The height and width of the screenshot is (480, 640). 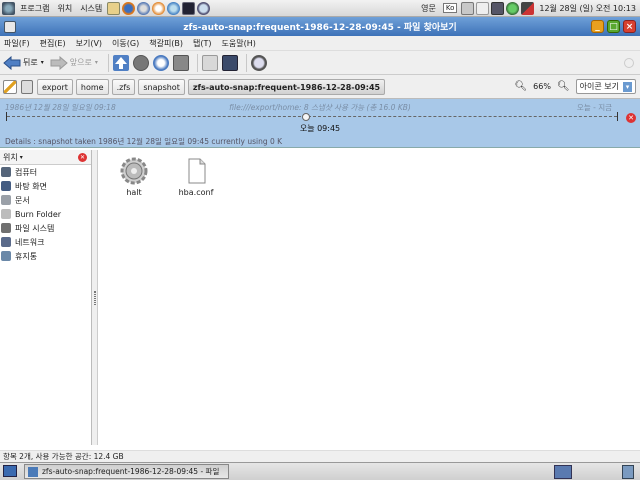 I want to click on keyboard-icon, so click(x=468, y=8).